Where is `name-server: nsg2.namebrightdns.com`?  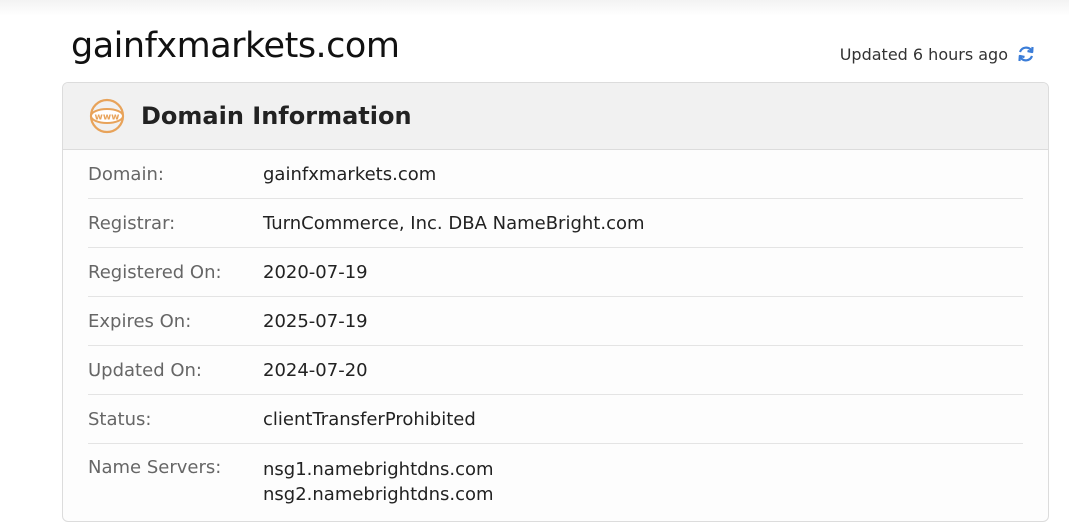 name-server: nsg2.namebrightdns.com is located at coordinates (378, 494).